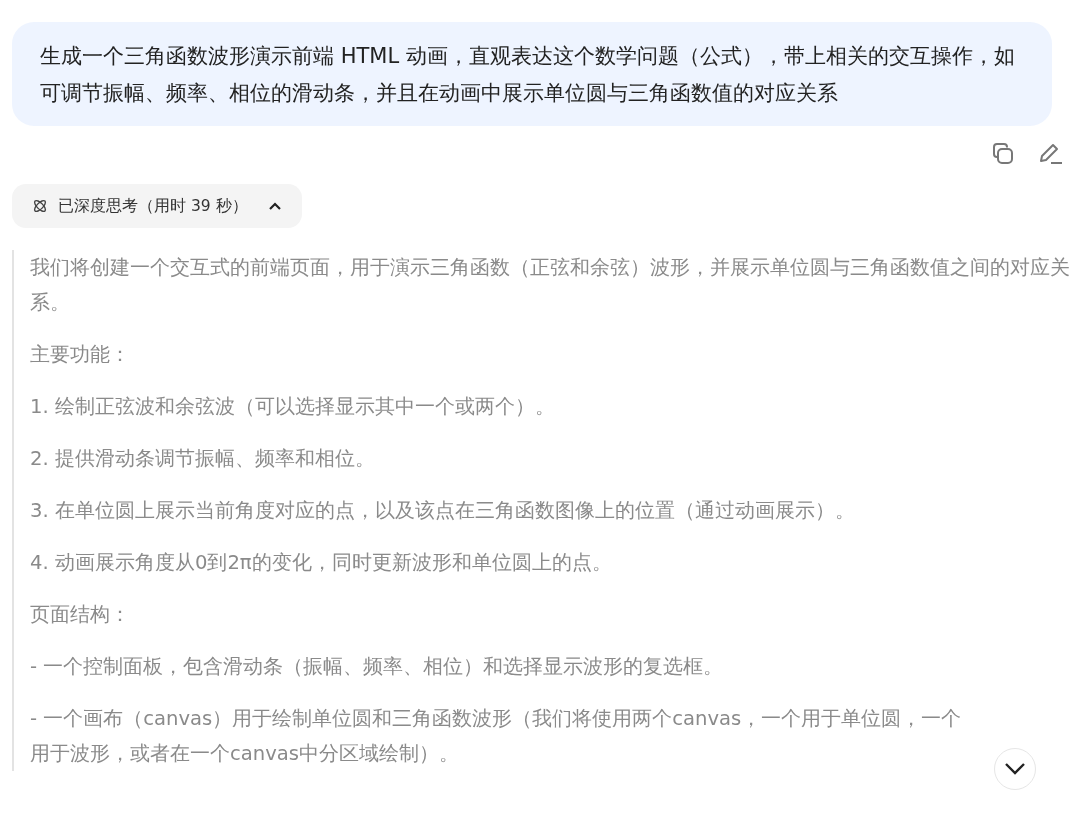 Image resolution: width=1080 pixels, height=816 pixels. What do you see at coordinates (321, 563) in the screenshot?
I see `thinking-paragraph: 4. 动画展示角度从0到2π的变化，同时更新波形和单位圆上的点。` at bounding box center [321, 563].